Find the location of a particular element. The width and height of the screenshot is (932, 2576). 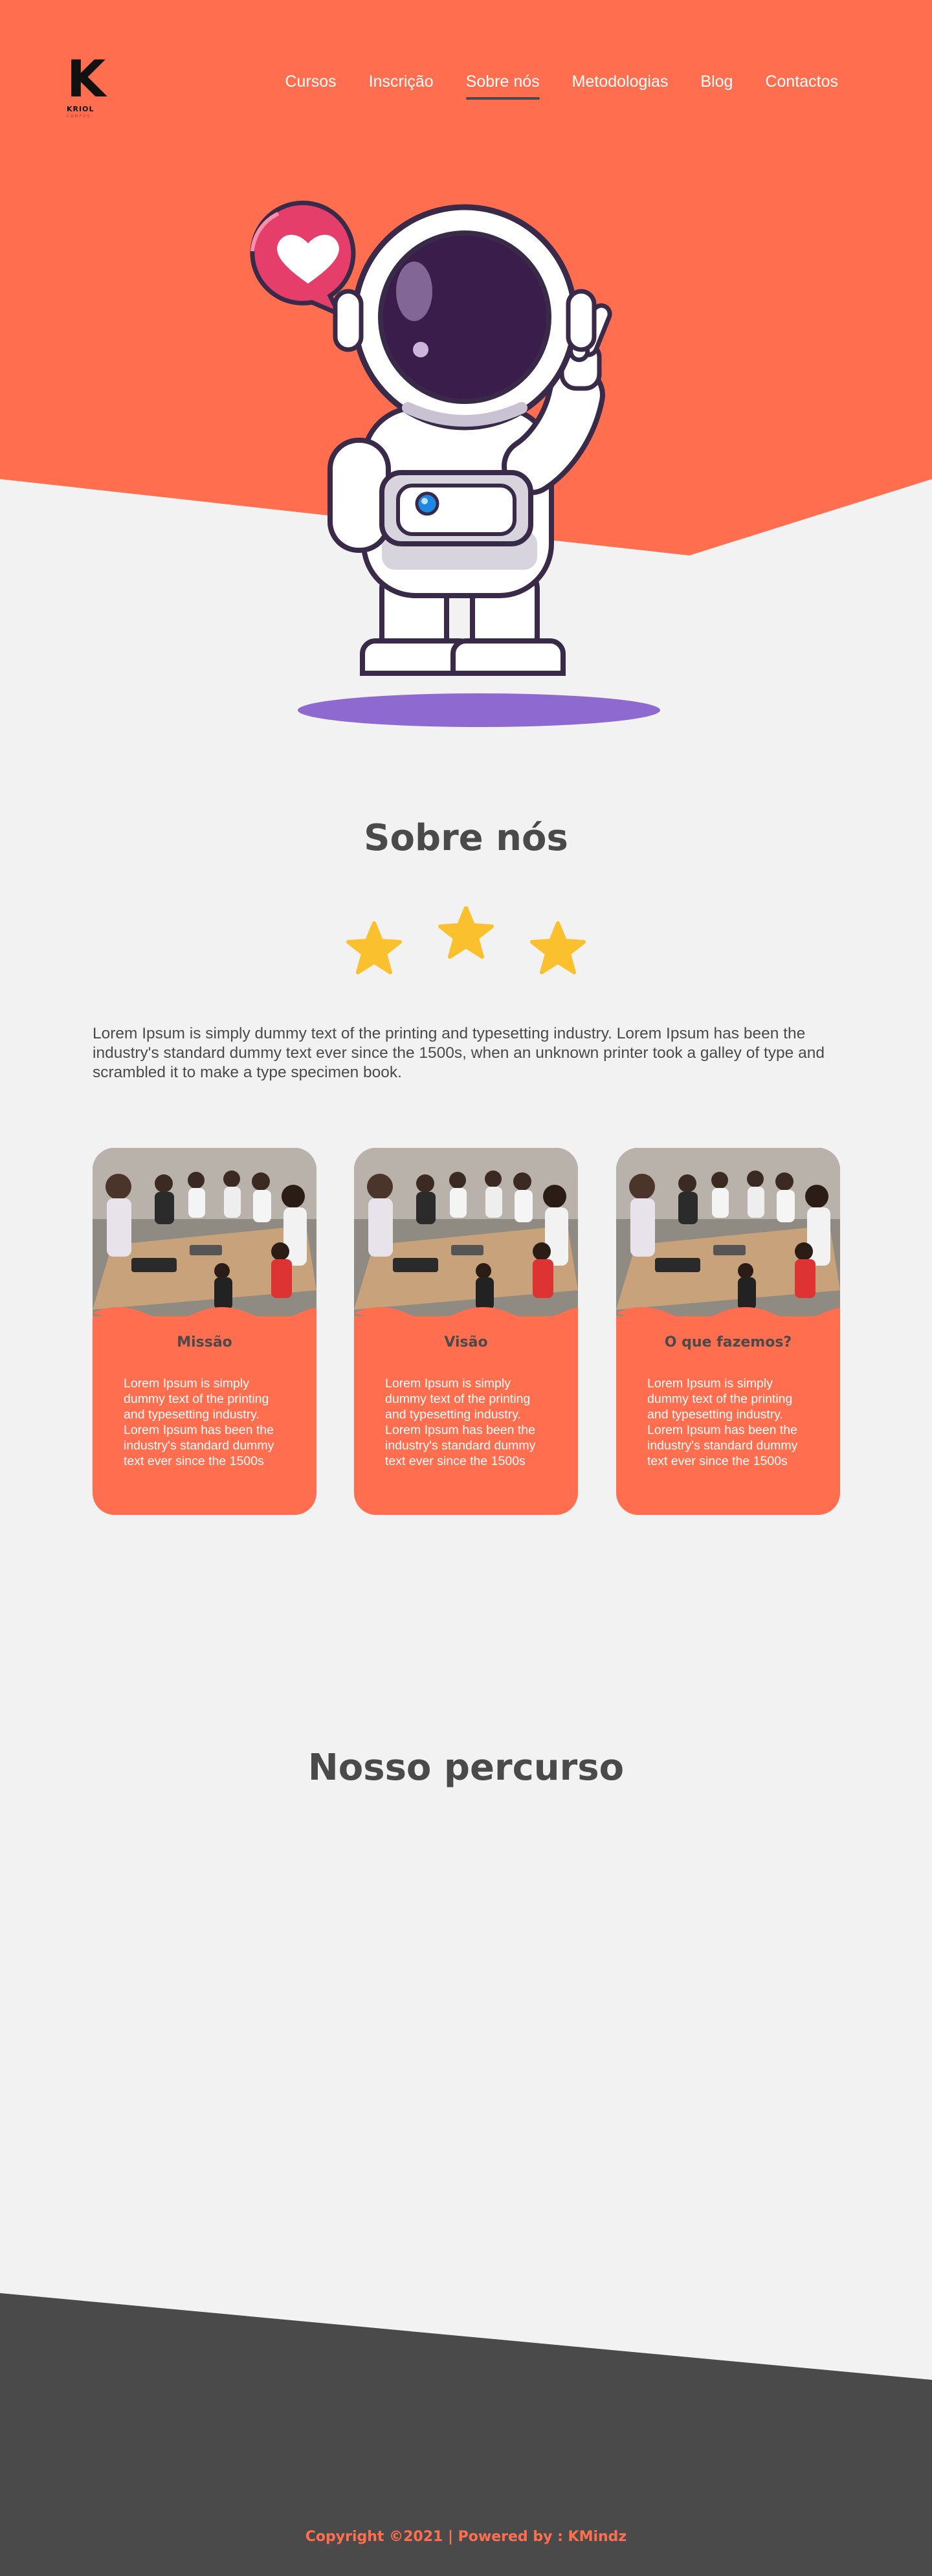

journey-title: Nosso percurso is located at coordinates (466, 1768).